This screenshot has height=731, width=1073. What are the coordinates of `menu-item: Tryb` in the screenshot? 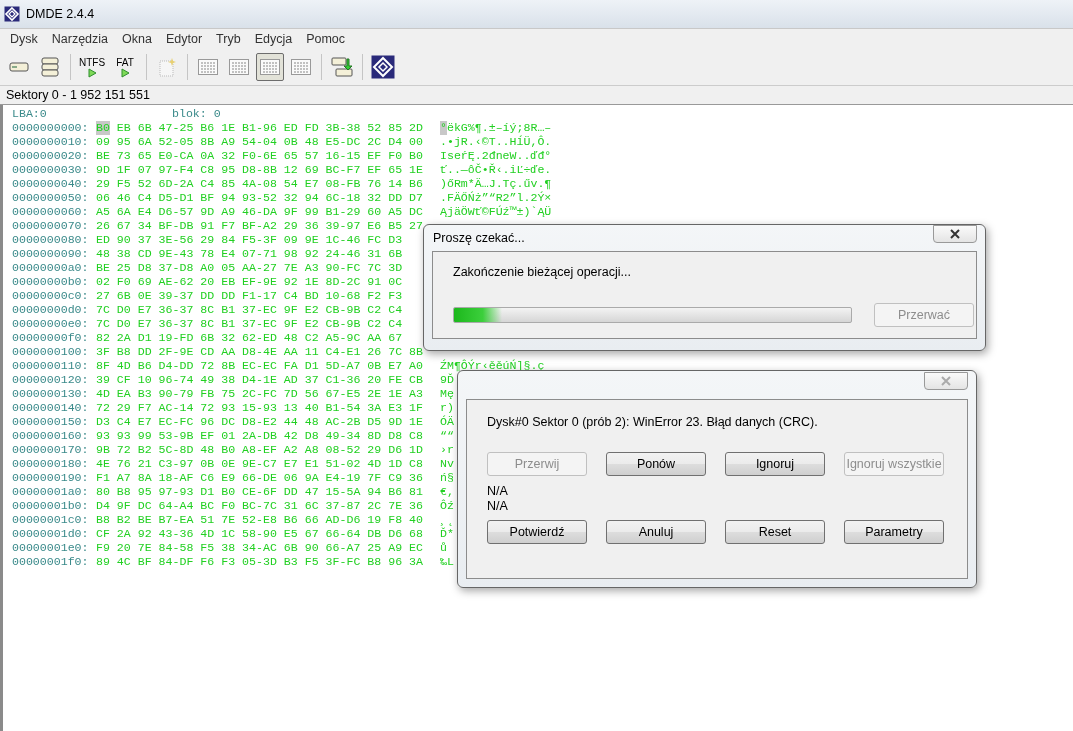 It's located at (228, 39).